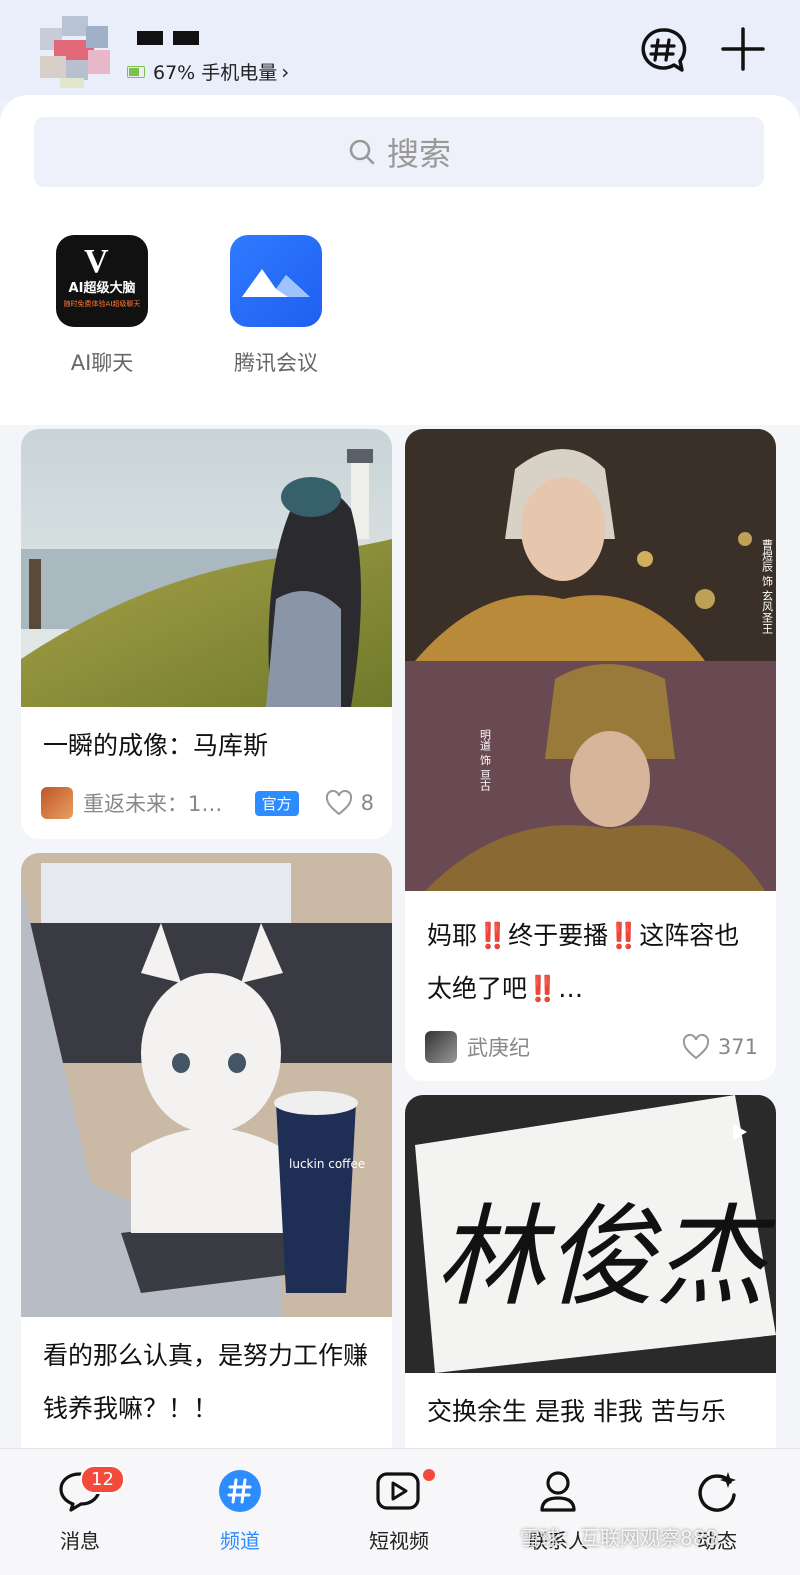 The height and width of the screenshot is (1575, 800). What do you see at coordinates (739, 1132) in the screenshot?
I see `play-icon` at bounding box center [739, 1132].